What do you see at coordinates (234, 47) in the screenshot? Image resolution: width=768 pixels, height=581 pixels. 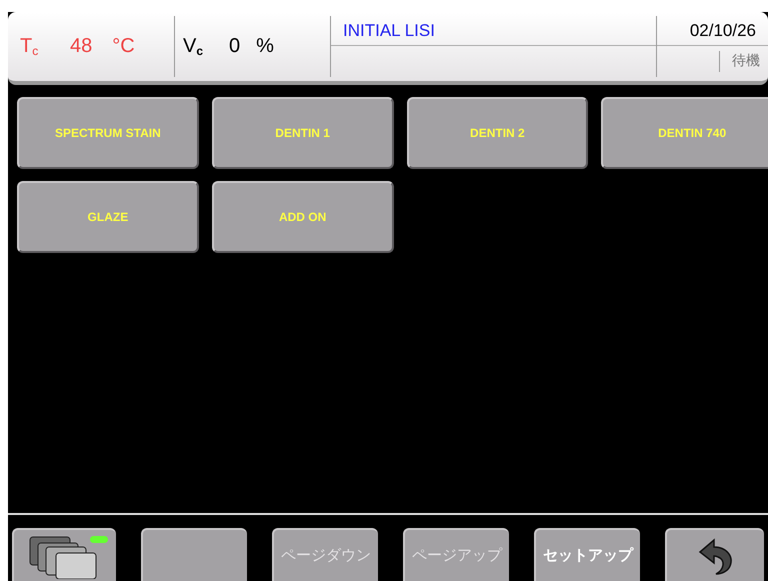 I see `vacuum-value: 0` at bounding box center [234, 47].